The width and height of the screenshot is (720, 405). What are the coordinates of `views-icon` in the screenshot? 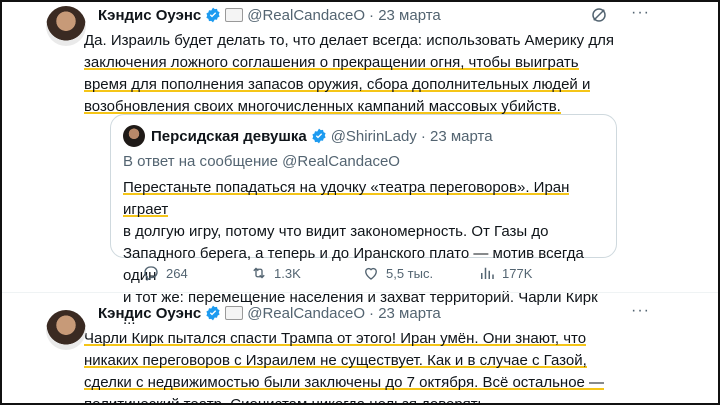 It's located at (487, 273).